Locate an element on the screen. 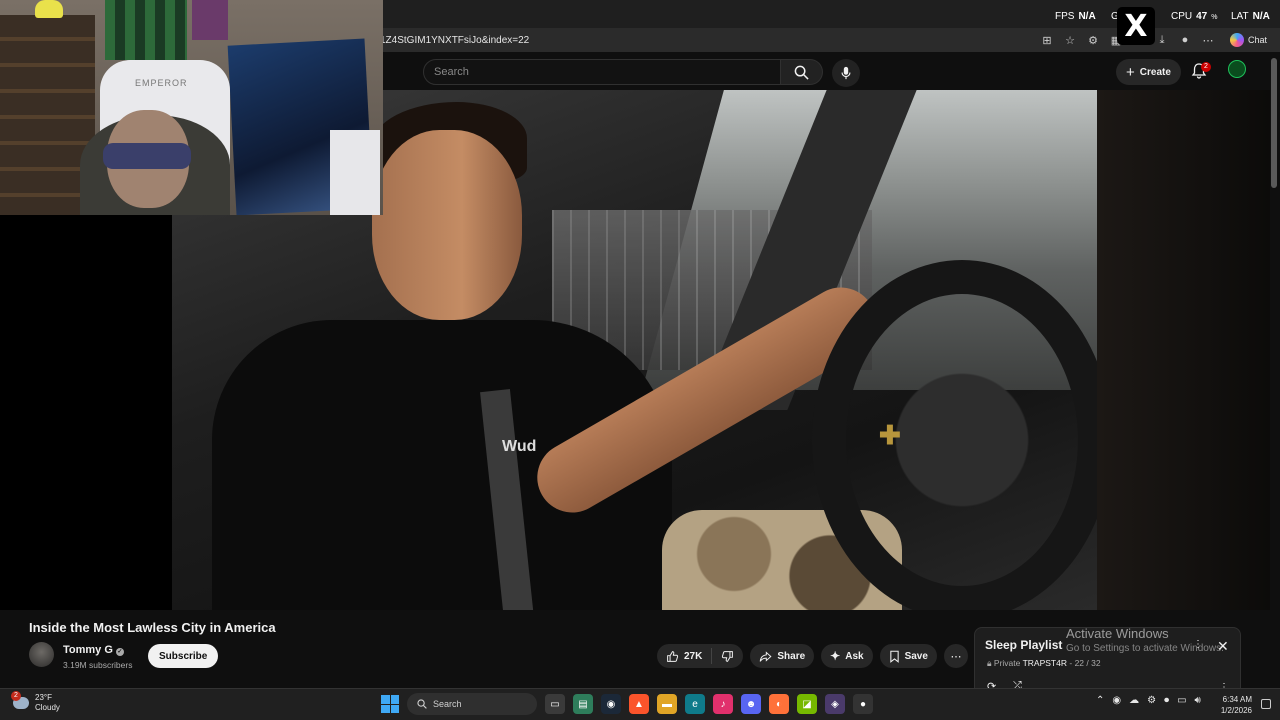  taskbar-apps: Search ▭ ▤ ◉ ▲ ▬ e ♪ ☻ ◐ ◪ ◈ ● is located at coordinates (627, 704).